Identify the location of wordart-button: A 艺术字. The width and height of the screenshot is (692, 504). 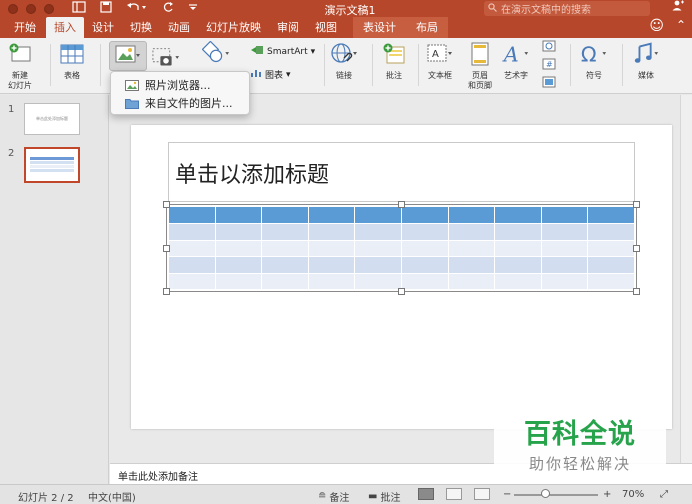
(516, 60).